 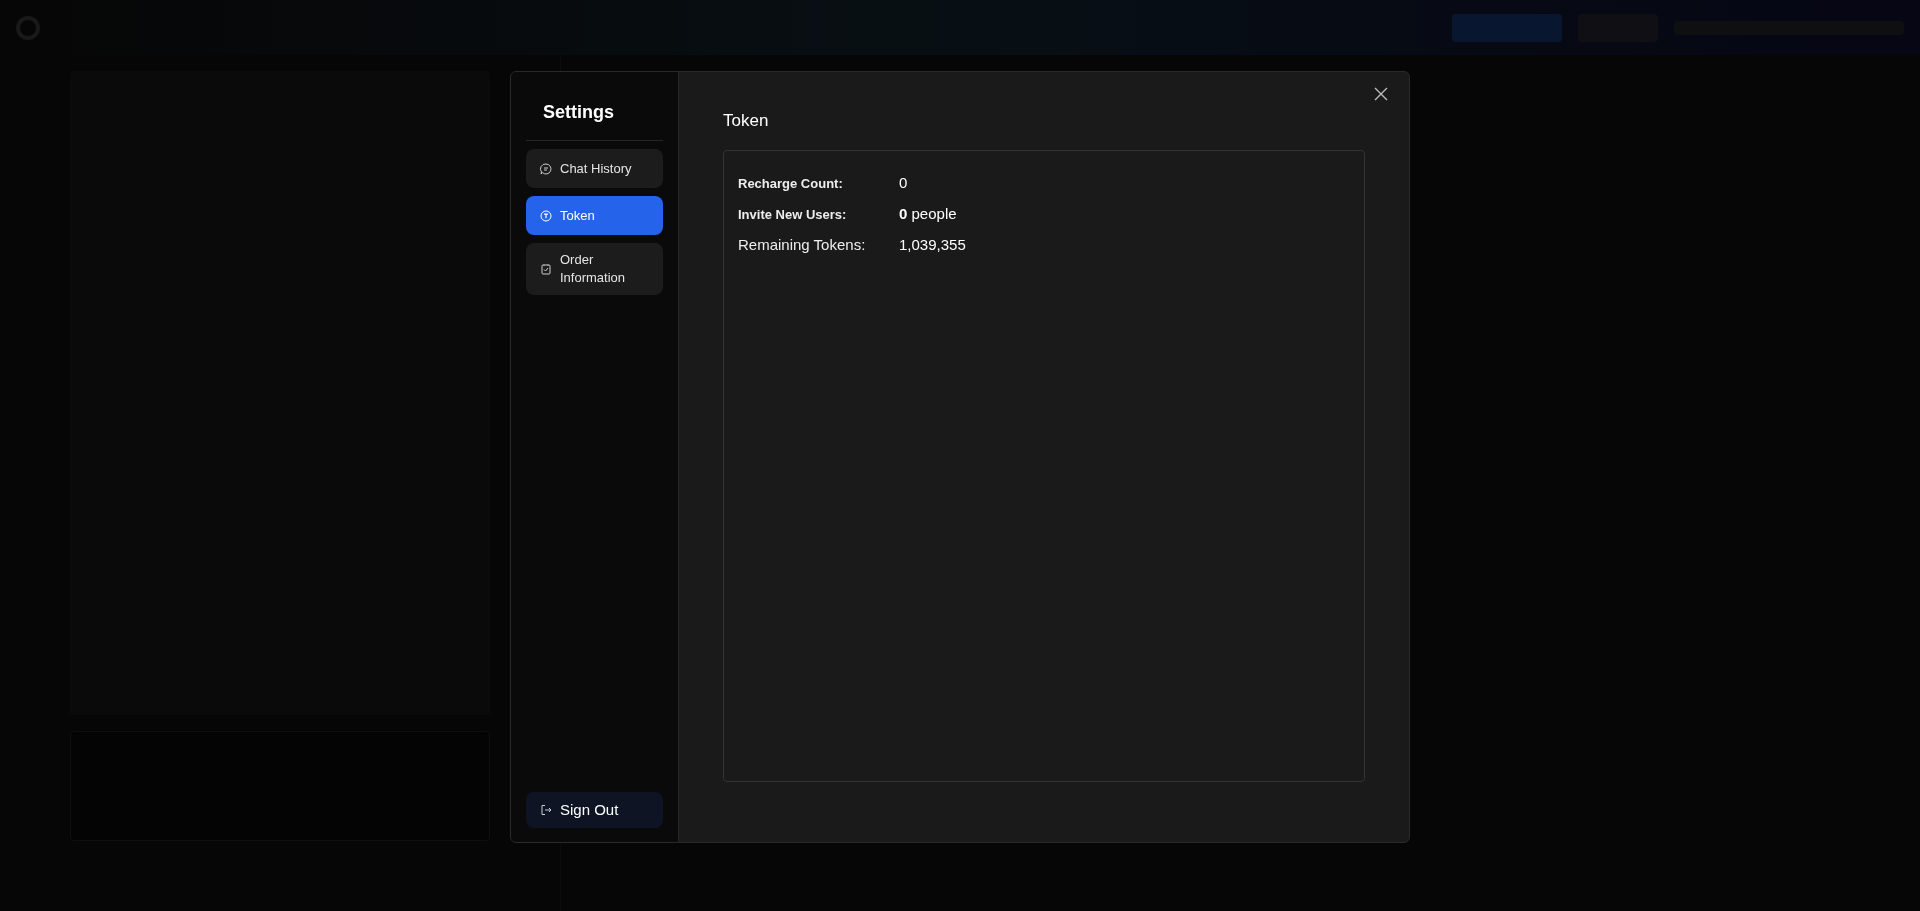 What do you see at coordinates (594, 168) in the screenshot?
I see `settings-nav-item: Chat History` at bounding box center [594, 168].